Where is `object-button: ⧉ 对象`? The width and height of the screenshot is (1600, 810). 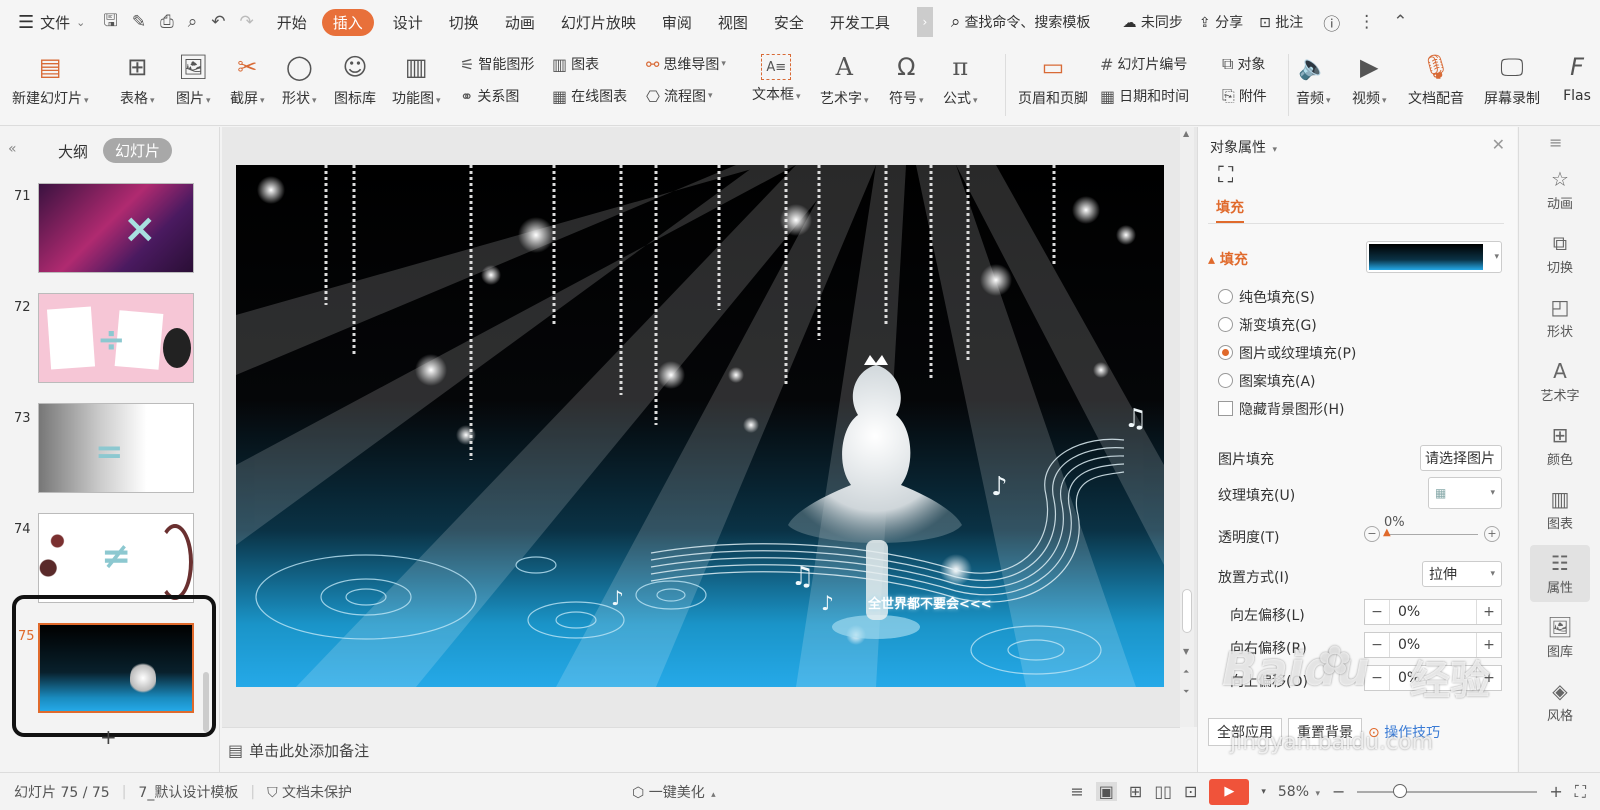
object-button: ⧉ 对象 is located at coordinates (1243, 64).